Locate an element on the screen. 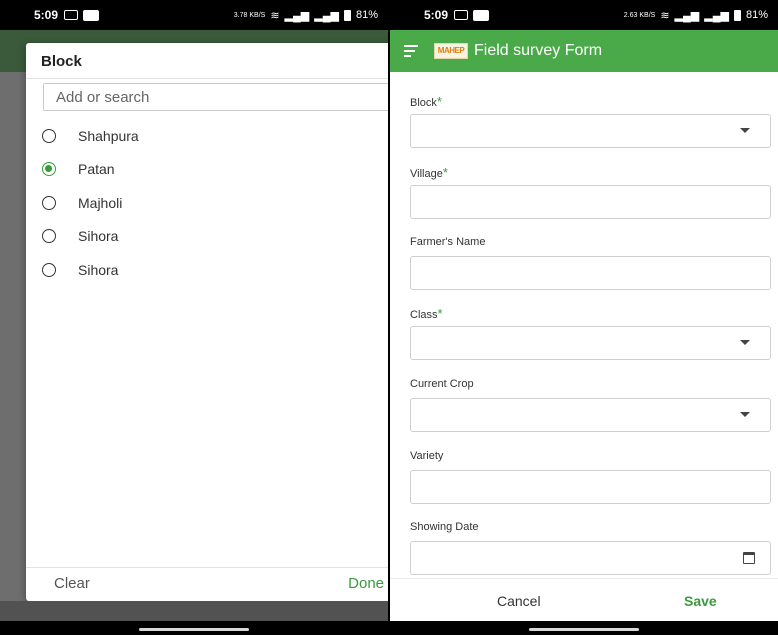  calendar-icon is located at coordinates (749, 558).